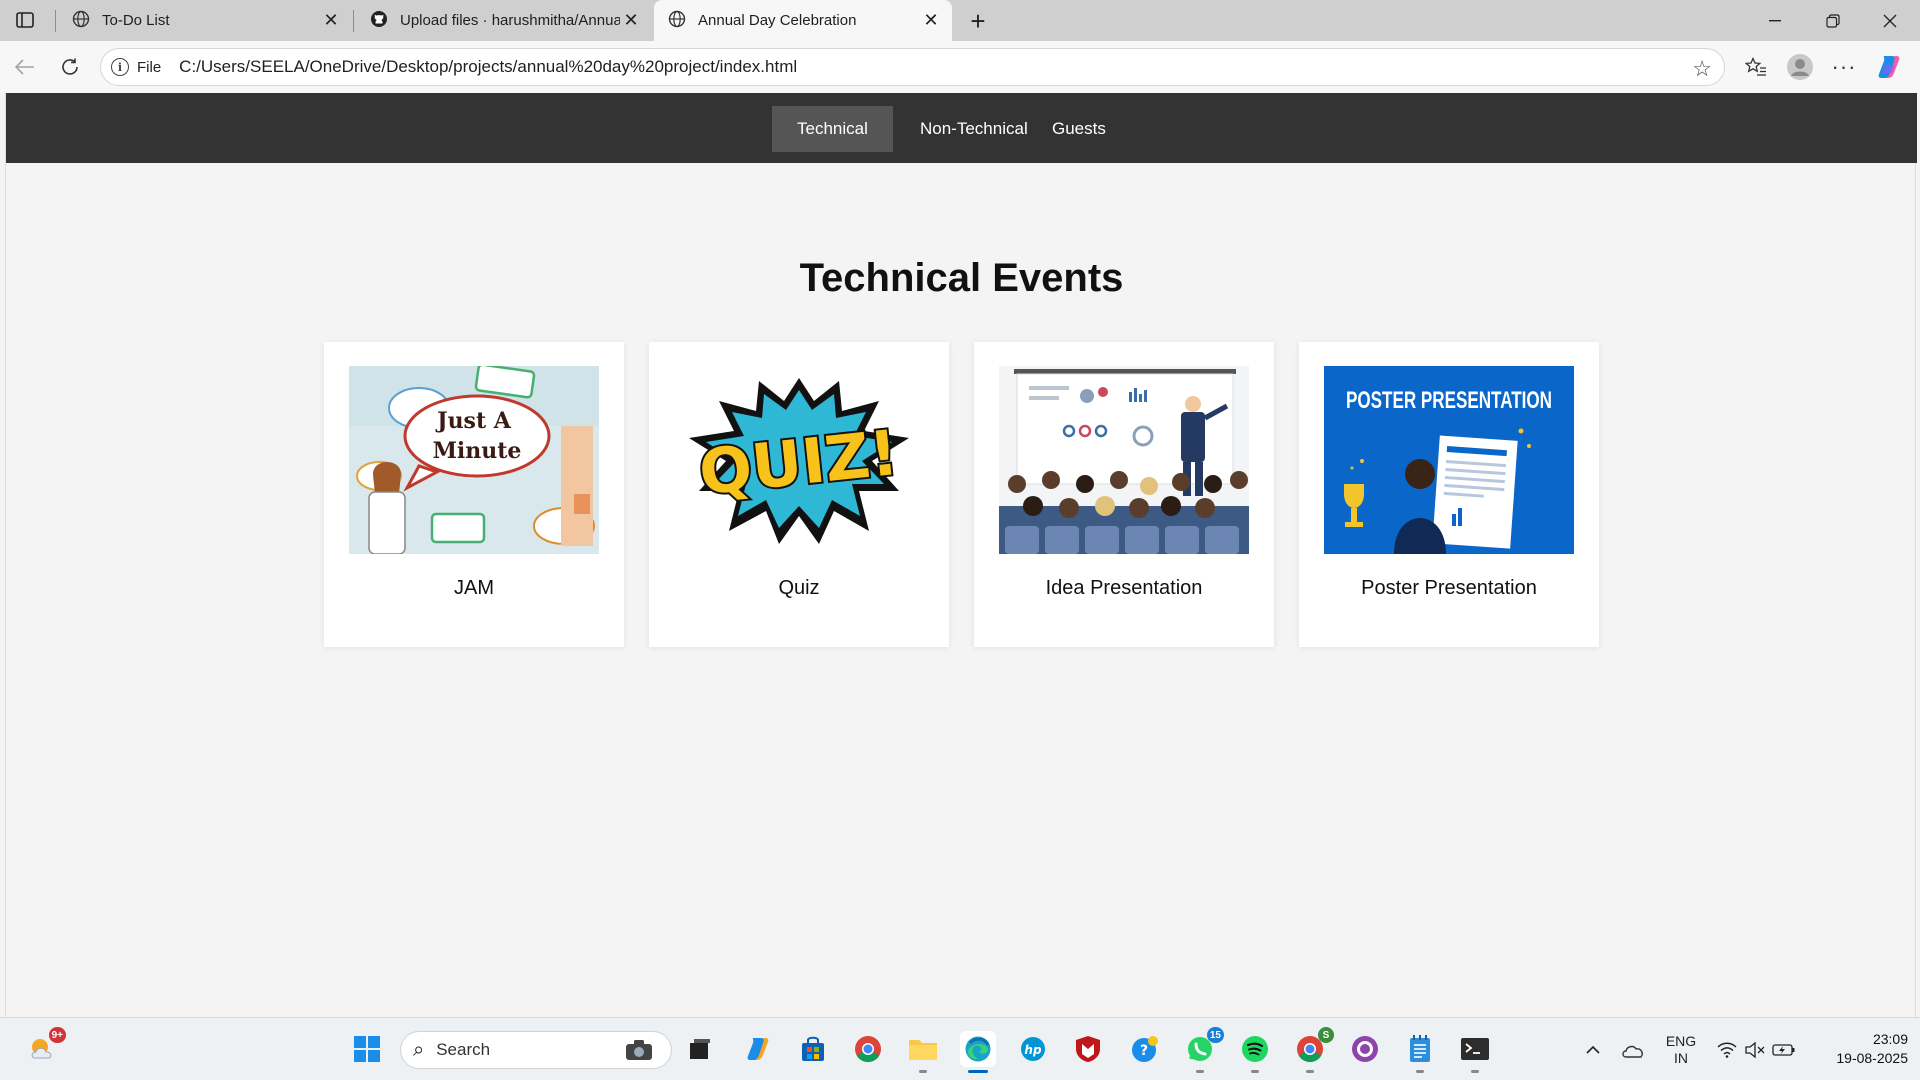 This screenshot has width=1920, height=1080. Describe the element at coordinates (1756, 67) in the screenshot. I see `favorites-list-icon` at that location.